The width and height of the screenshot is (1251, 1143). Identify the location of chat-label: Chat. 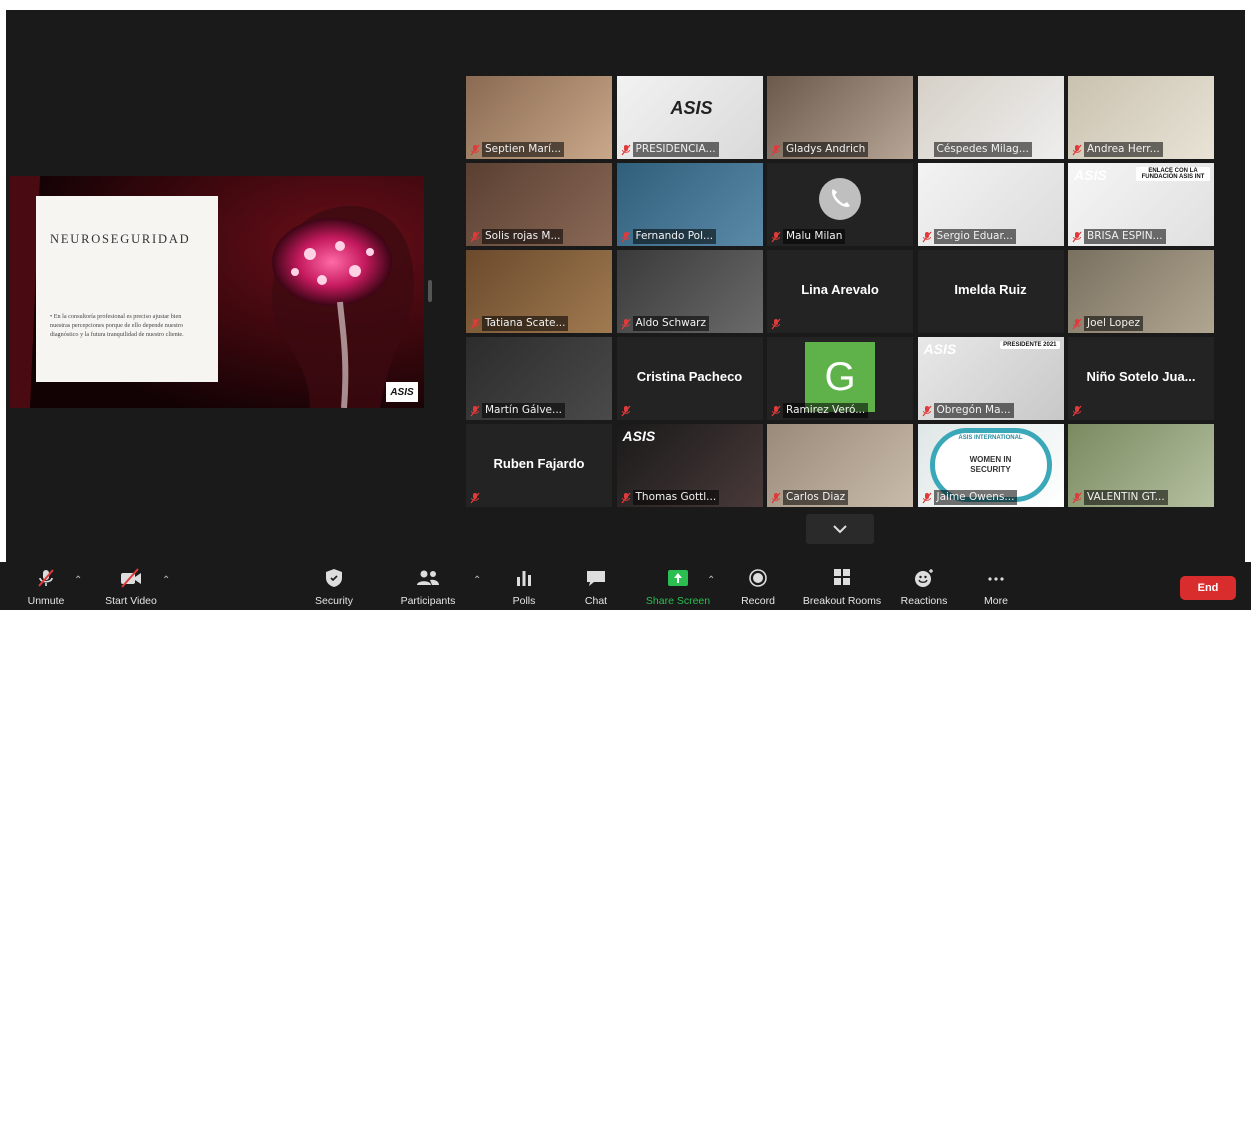
(596, 601).